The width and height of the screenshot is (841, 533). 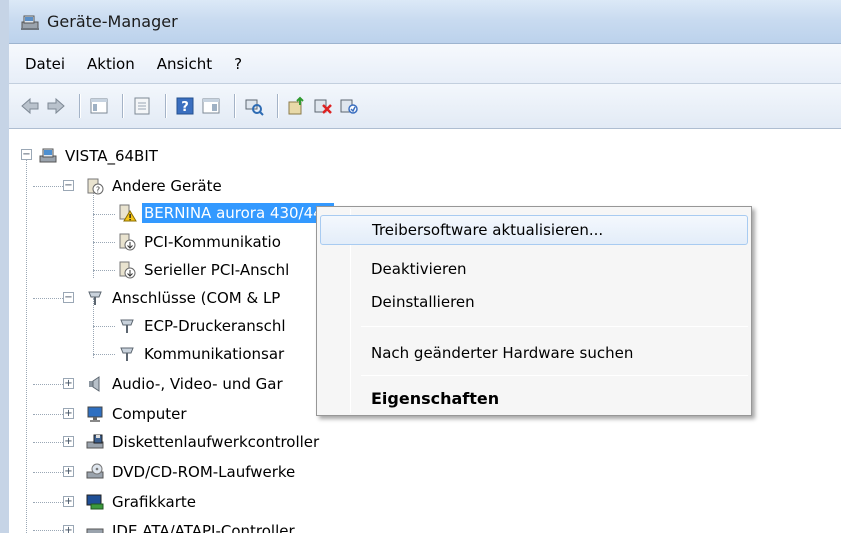 I want to click on scan-hardware-icon, so click(x=254, y=107).